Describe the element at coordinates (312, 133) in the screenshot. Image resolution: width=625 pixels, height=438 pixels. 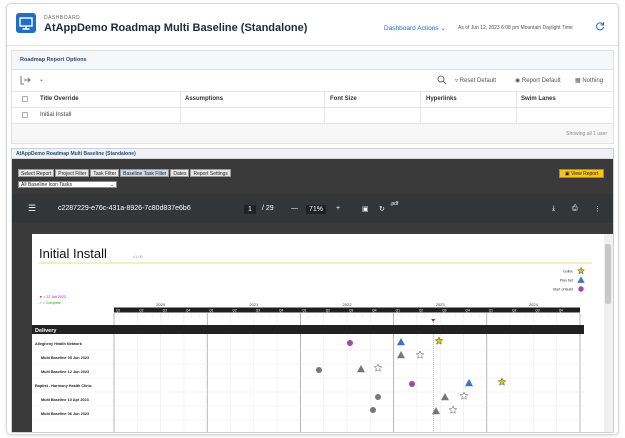
I see `options-table-footer: Showing all 1 user` at that location.